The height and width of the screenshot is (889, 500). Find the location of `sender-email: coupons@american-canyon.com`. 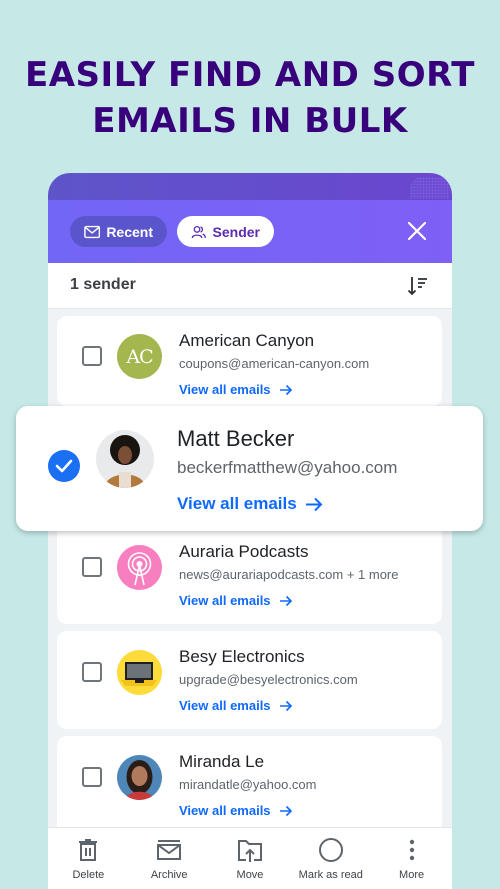

sender-email: coupons@american-canyon.com is located at coordinates (274, 363).